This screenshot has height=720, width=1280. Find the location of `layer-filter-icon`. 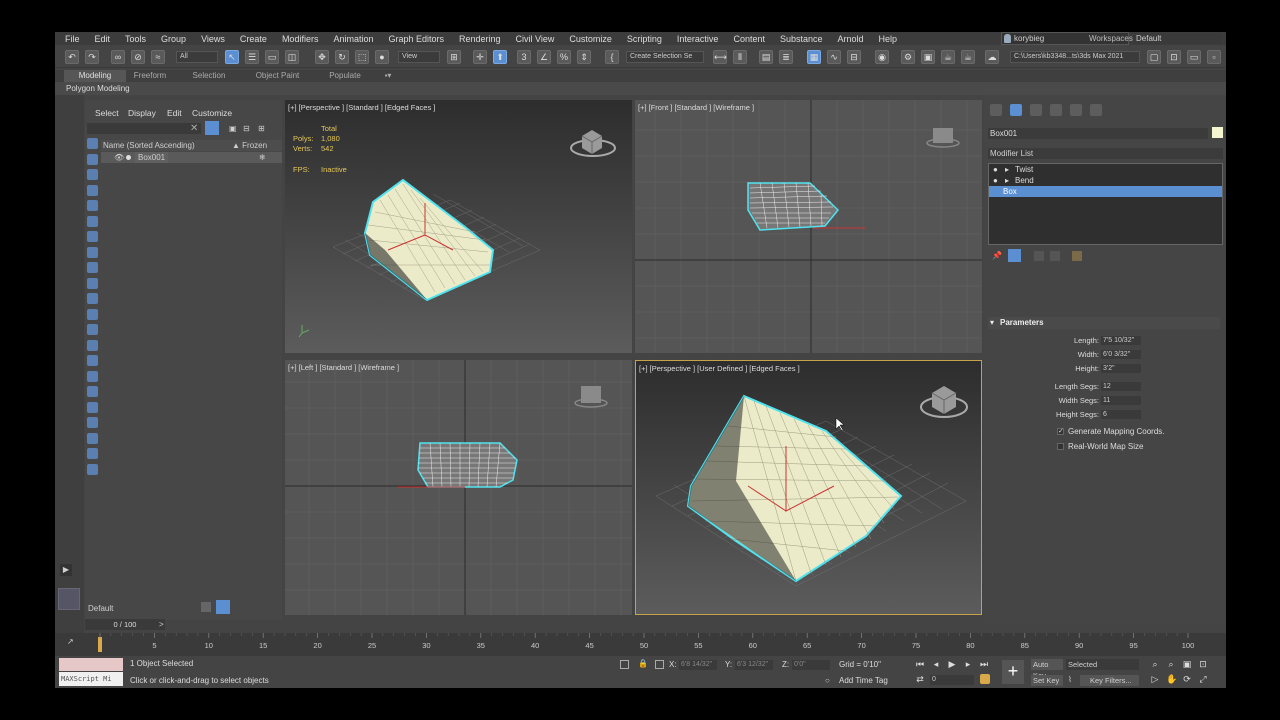

layer-filter-icon is located at coordinates (92, 469).